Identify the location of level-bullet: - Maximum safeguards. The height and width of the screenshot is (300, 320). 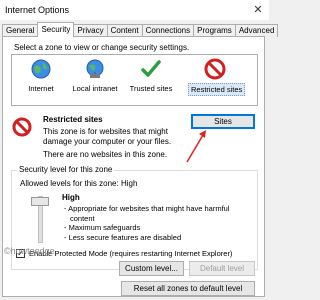
(102, 227).